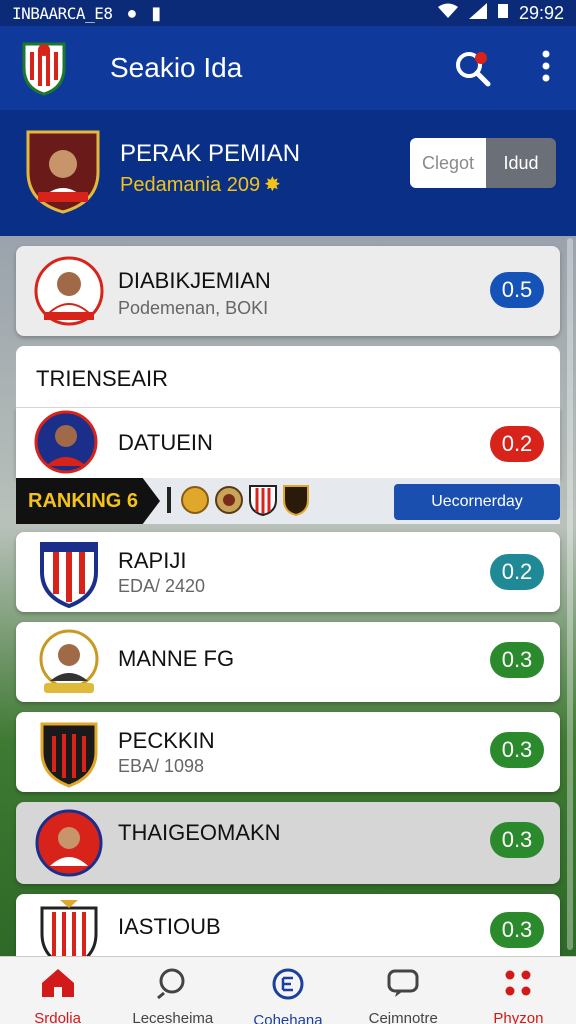  What do you see at coordinates (288, 1018) in the screenshot?
I see `nav-label: Cohehana` at bounding box center [288, 1018].